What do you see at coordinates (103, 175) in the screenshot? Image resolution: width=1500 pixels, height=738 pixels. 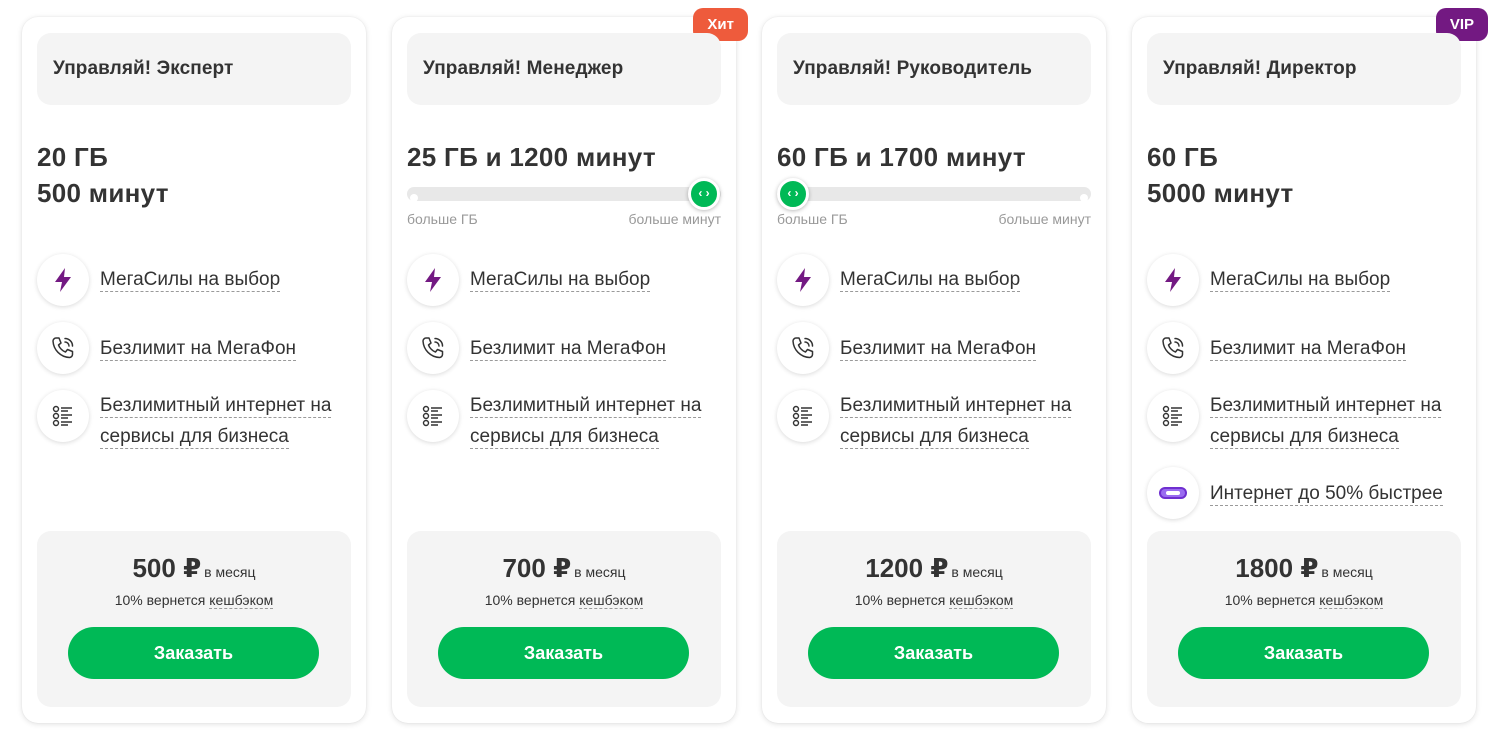 I see `tariff-volume: 20 ГБ 500 минут` at bounding box center [103, 175].